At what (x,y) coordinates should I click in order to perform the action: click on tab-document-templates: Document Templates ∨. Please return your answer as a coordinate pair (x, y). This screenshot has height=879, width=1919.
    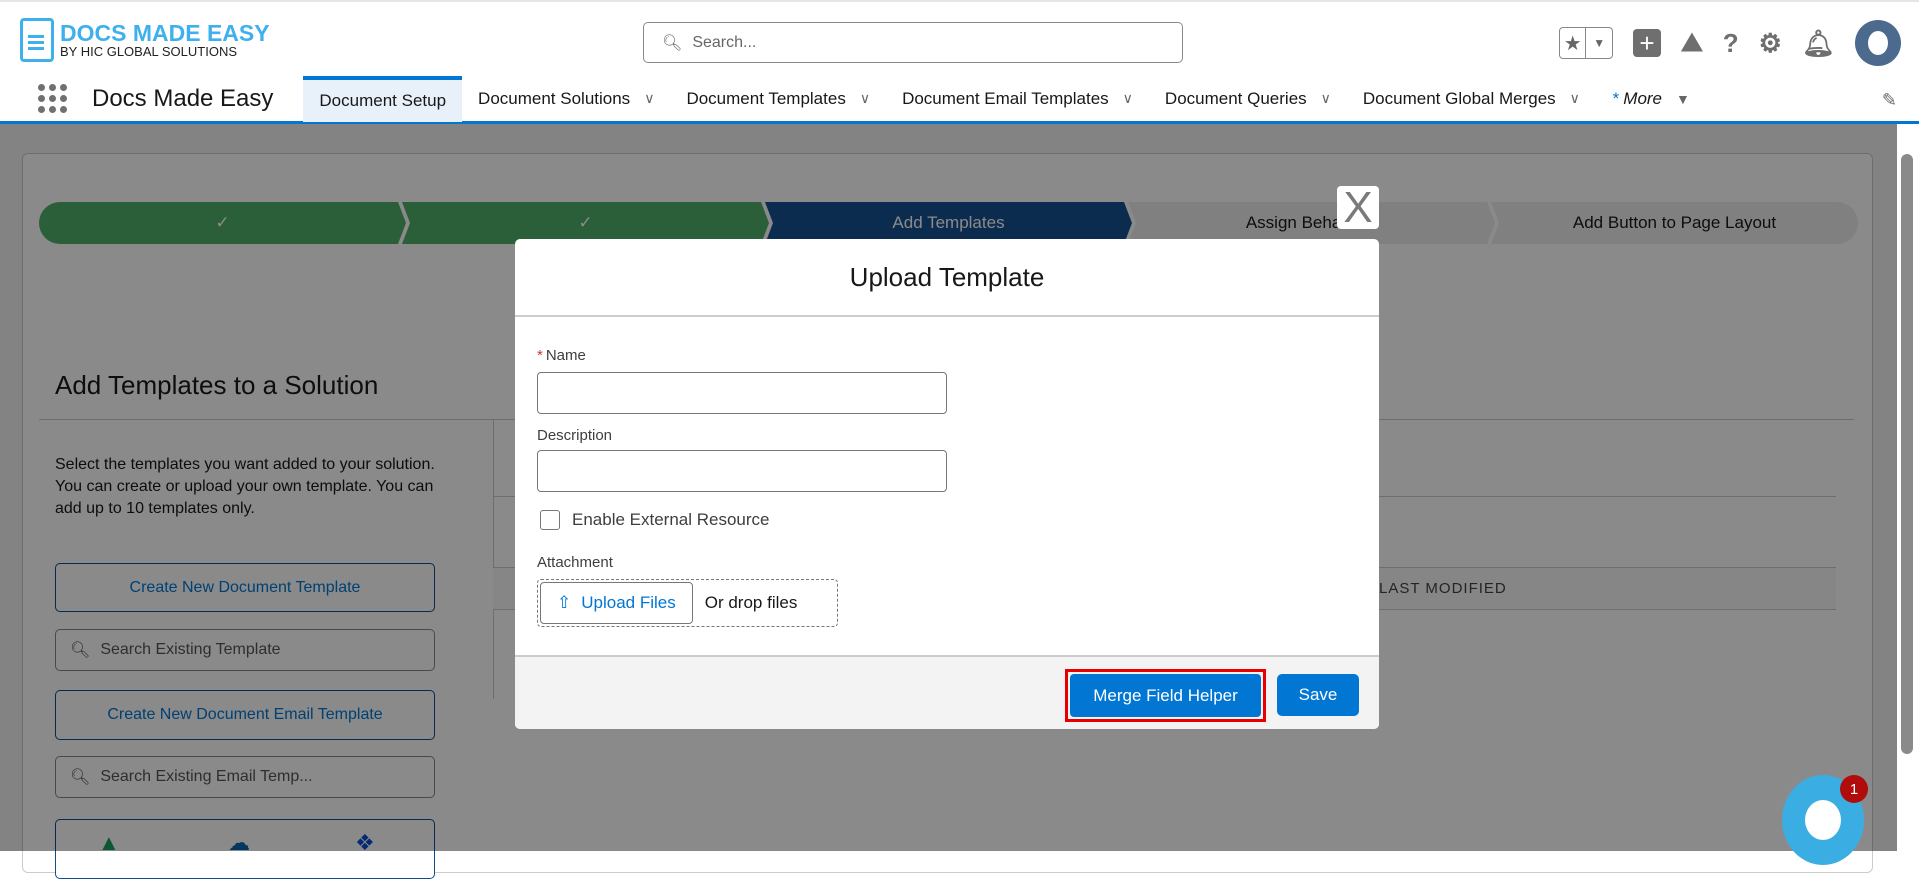
    Looking at the image, I should click on (778, 99).